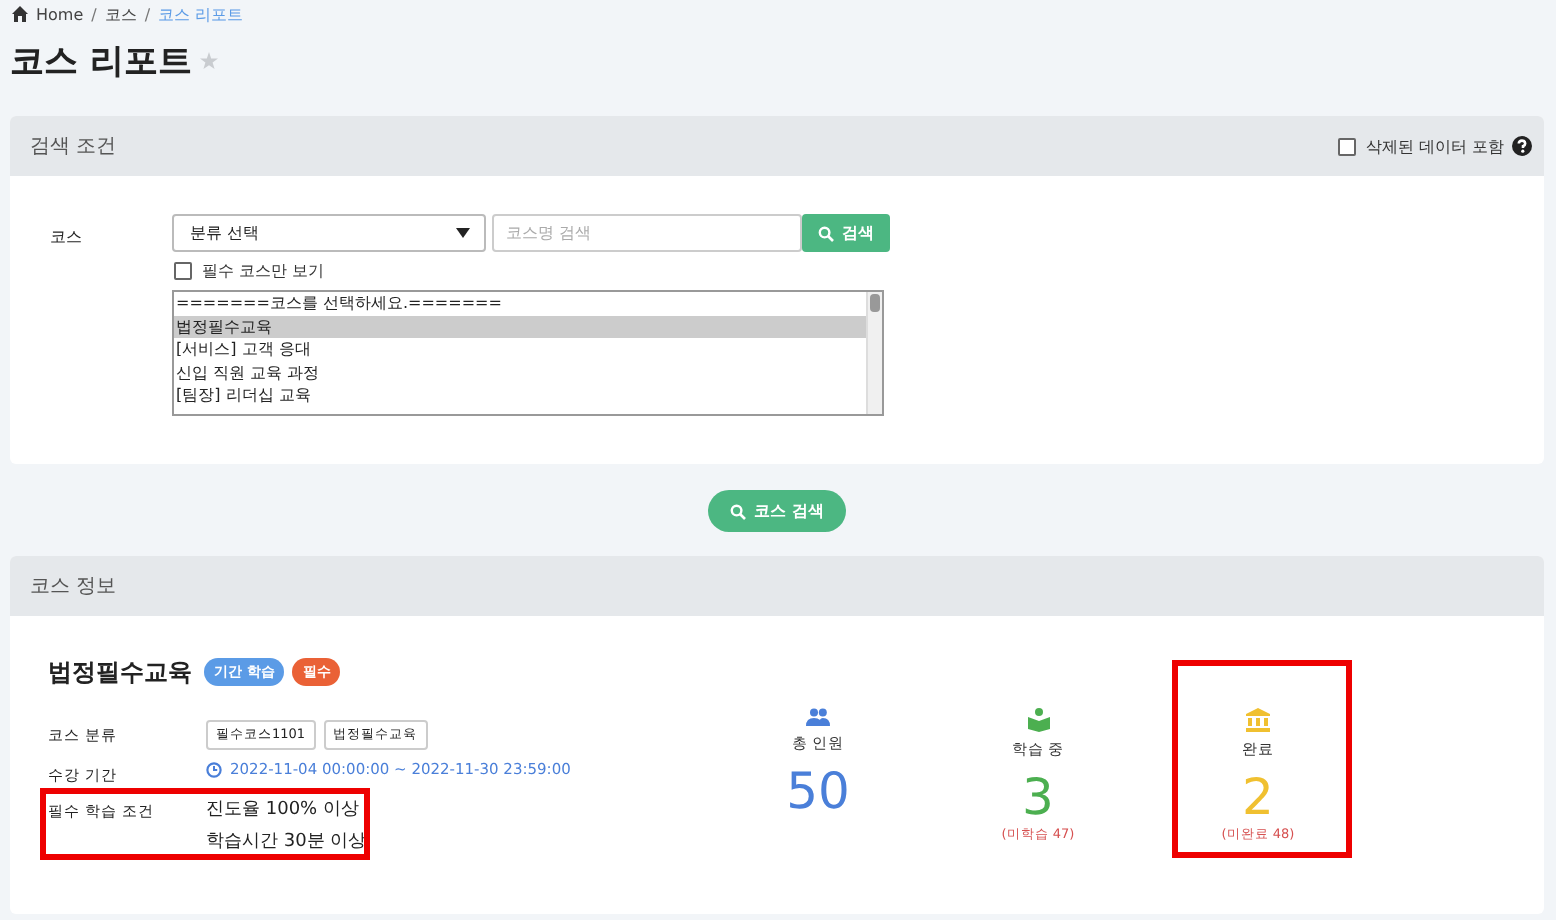  What do you see at coordinates (520, 395) in the screenshot?
I see `course-option: [팀장] 리더십 교육` at bounding box center [520, 395].